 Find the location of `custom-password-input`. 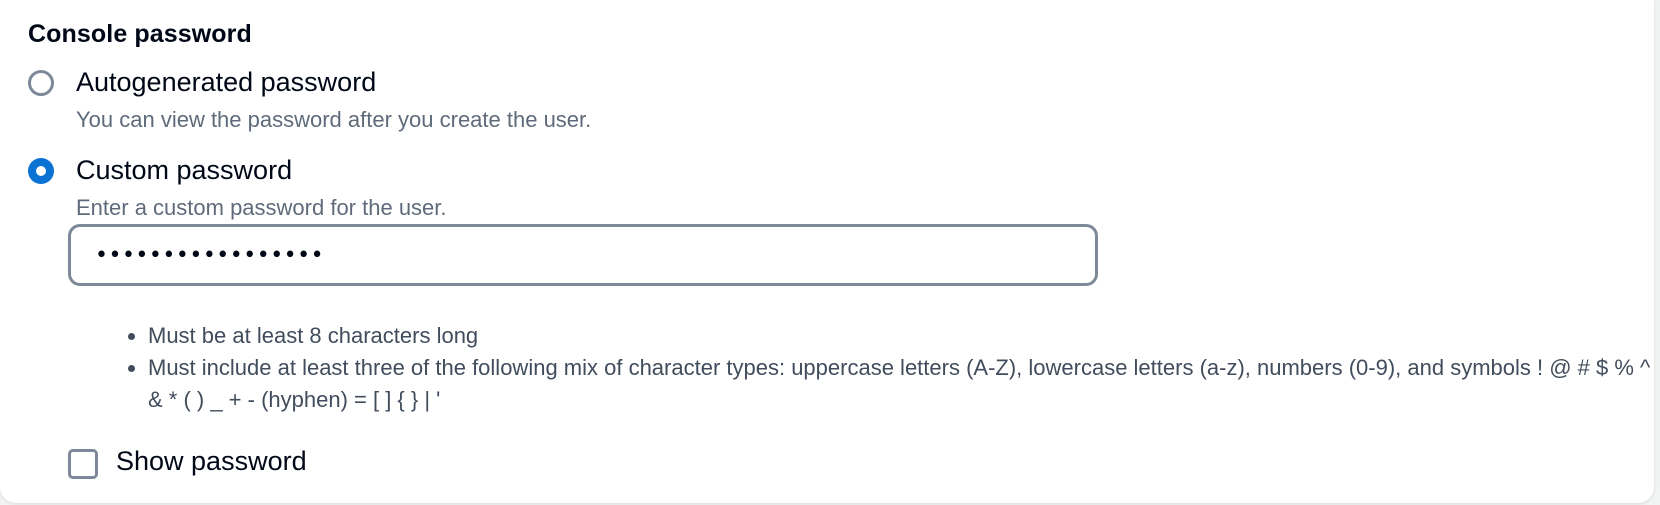

custom-password-input is located at coordinates (583, 255).